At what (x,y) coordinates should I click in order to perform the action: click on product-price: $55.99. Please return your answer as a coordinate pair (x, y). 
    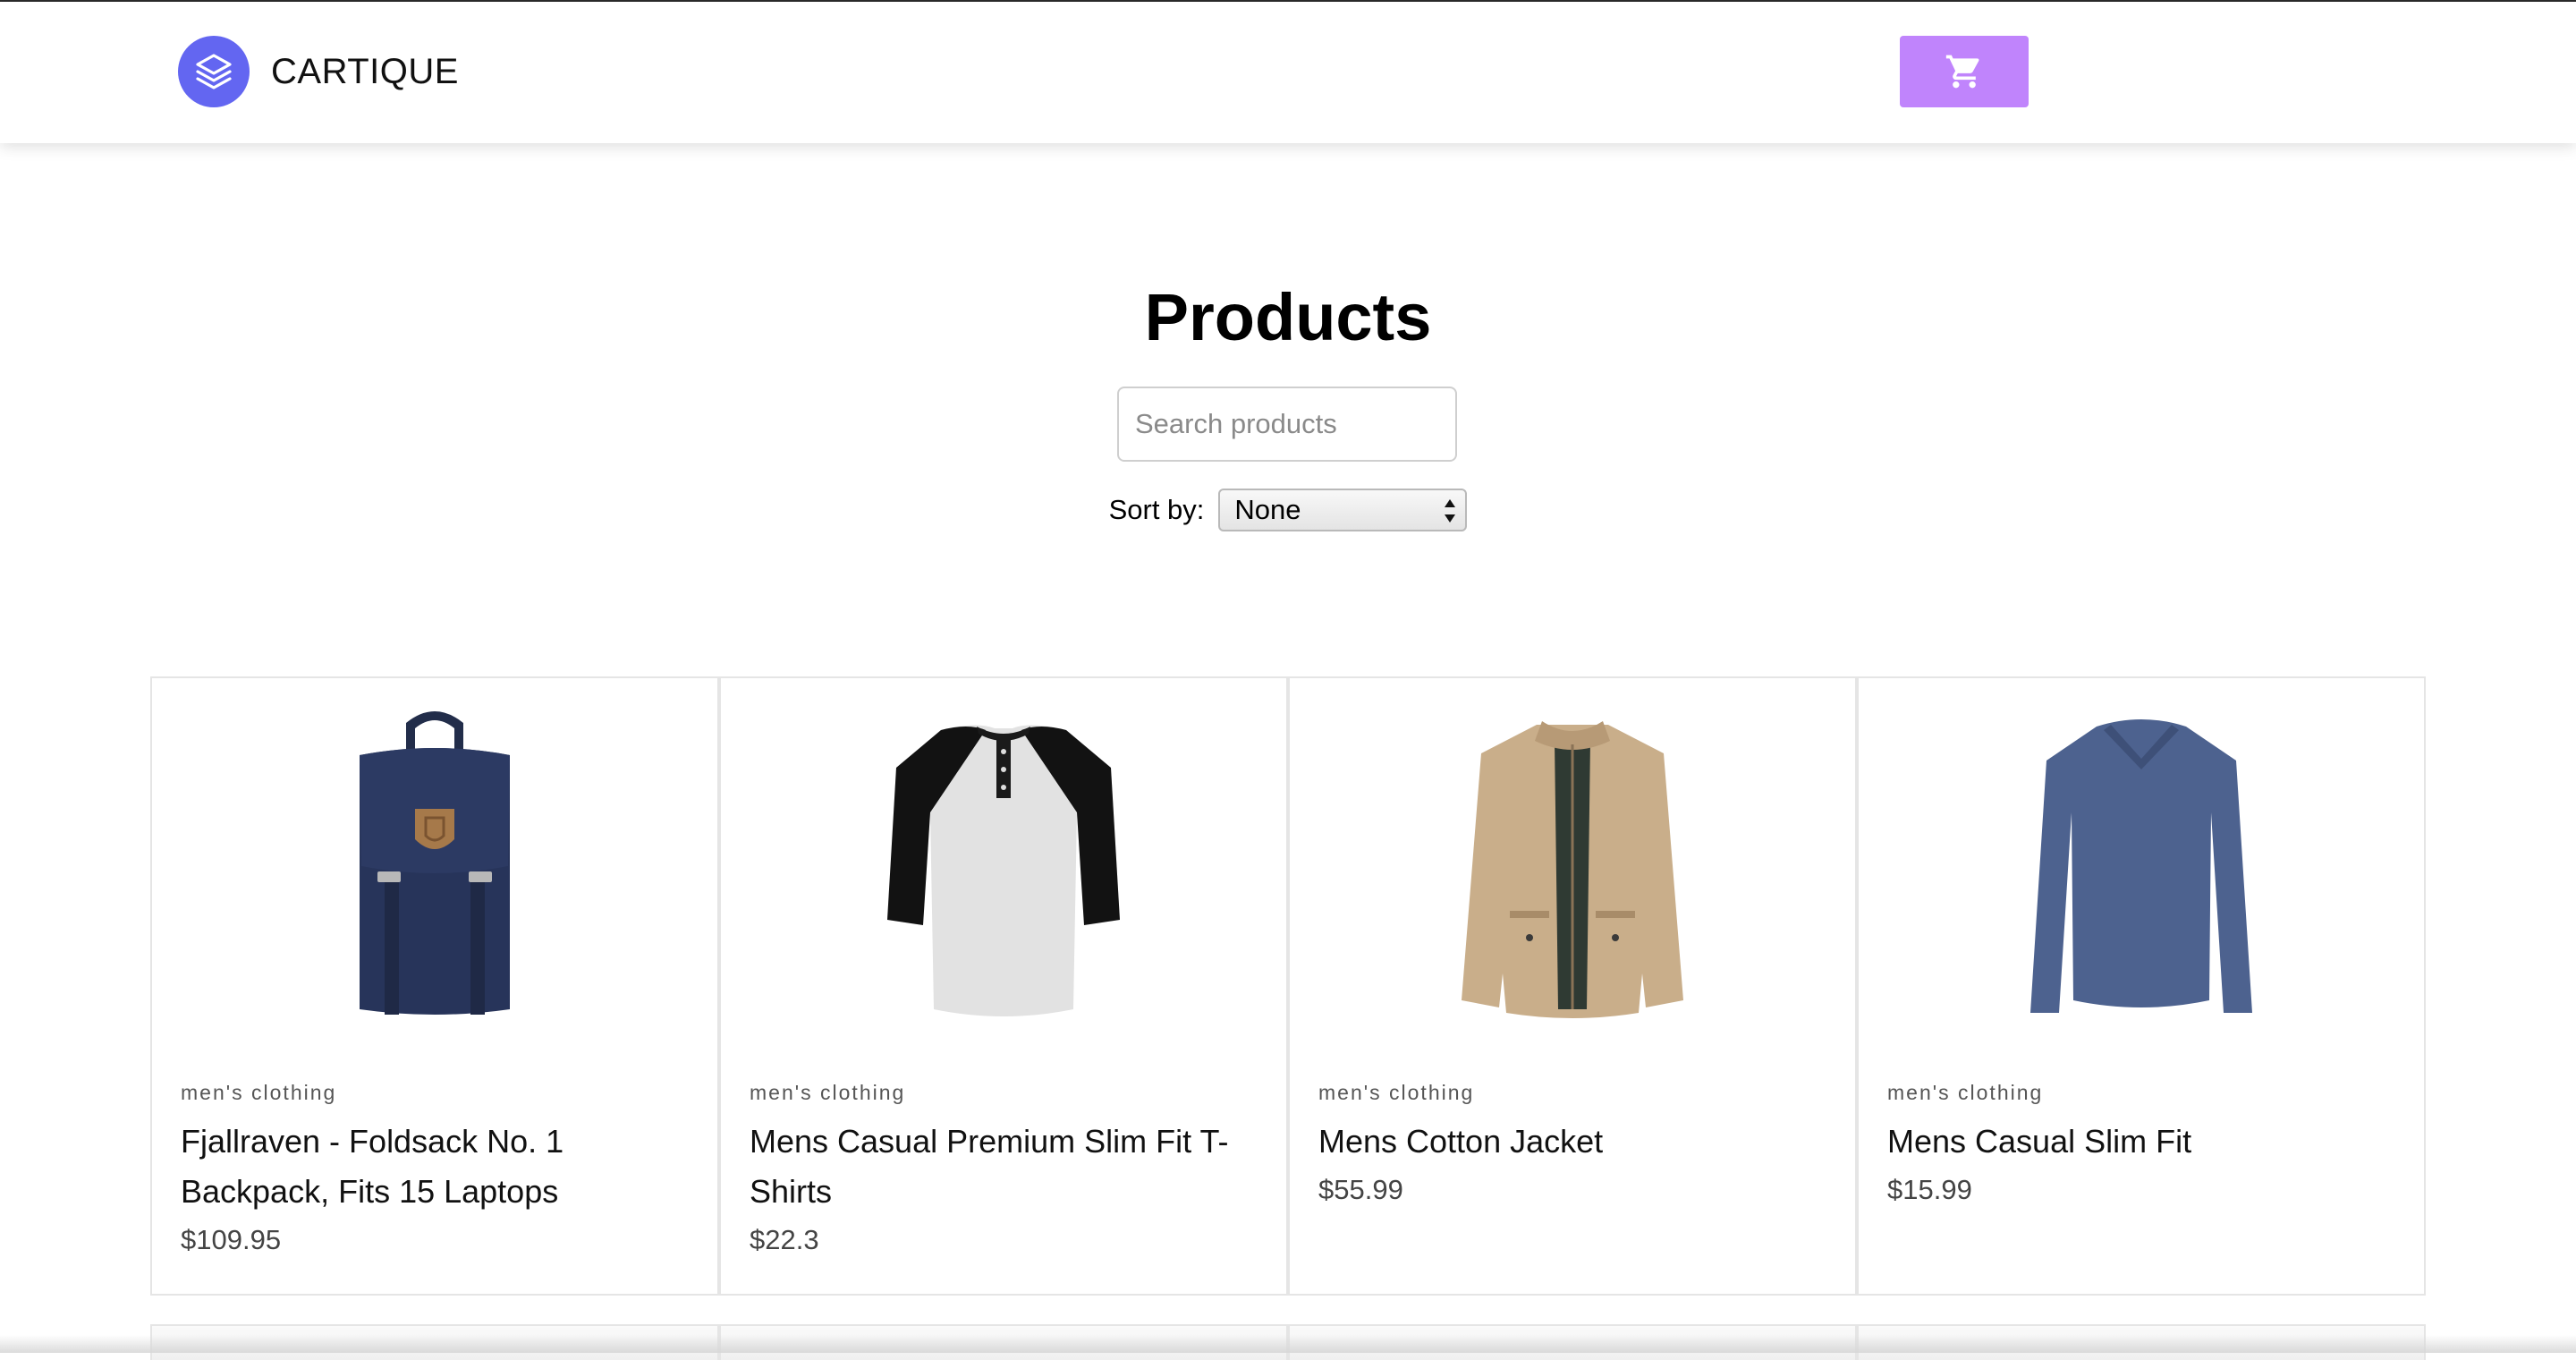
    Looking at the image, I should click on (1360, 1189).